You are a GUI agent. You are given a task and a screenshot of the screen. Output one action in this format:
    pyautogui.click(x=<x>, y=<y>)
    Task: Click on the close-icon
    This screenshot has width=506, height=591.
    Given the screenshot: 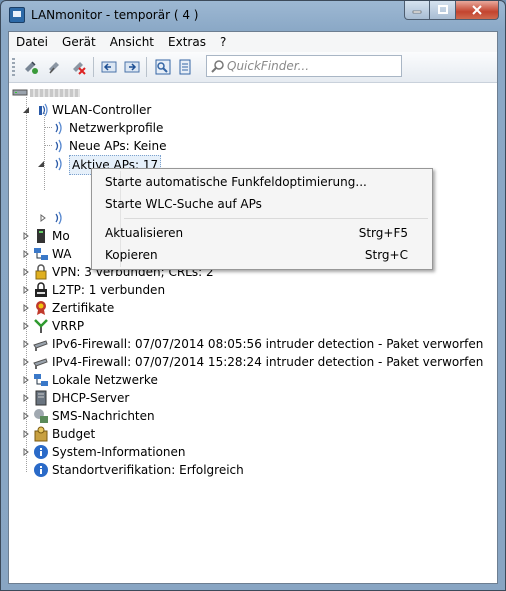 What is the action you would take?
    pyautogui.click(x=477, y=10)
    